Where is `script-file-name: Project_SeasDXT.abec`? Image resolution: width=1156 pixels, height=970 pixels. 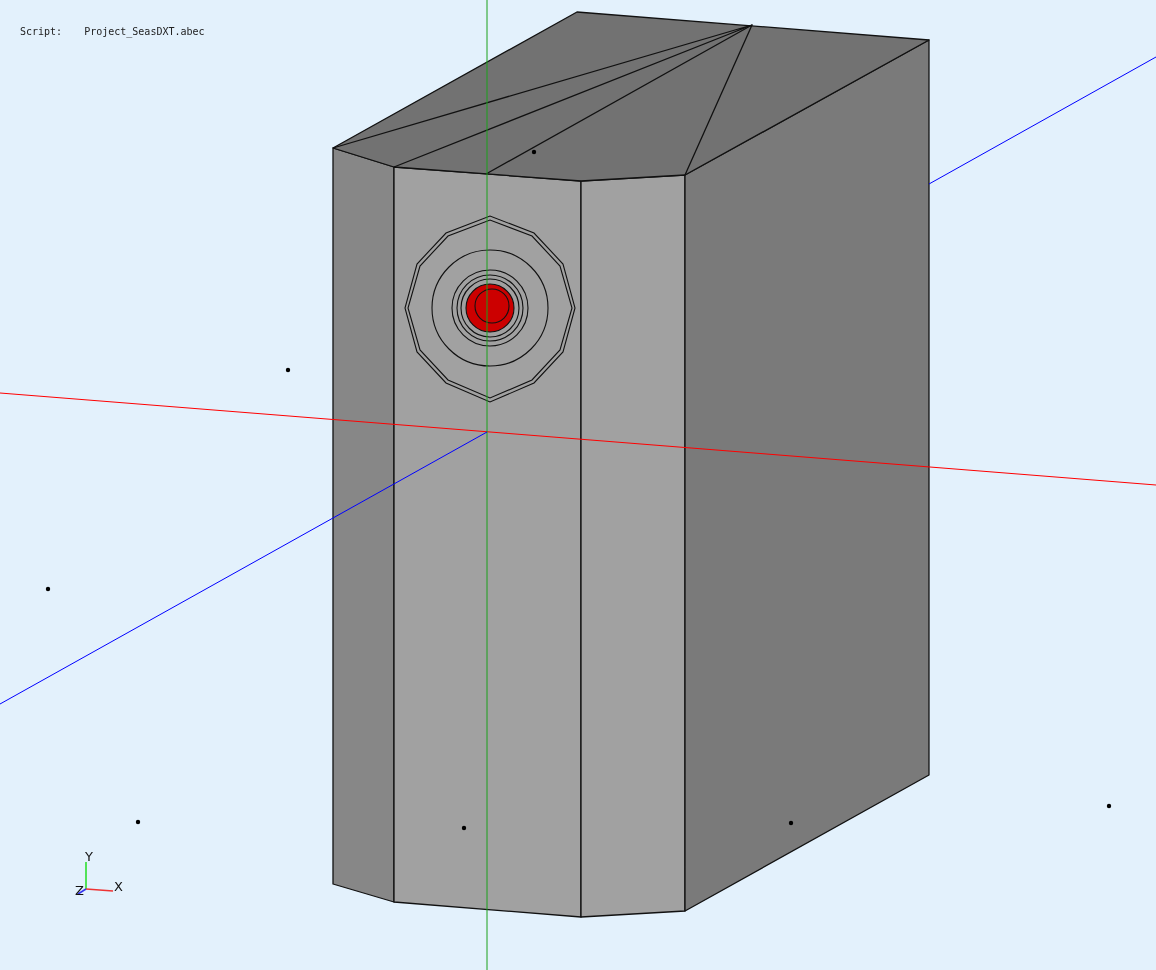 script-file-name: Project_SeasDXT.abec is located at coordinates (144, 32).